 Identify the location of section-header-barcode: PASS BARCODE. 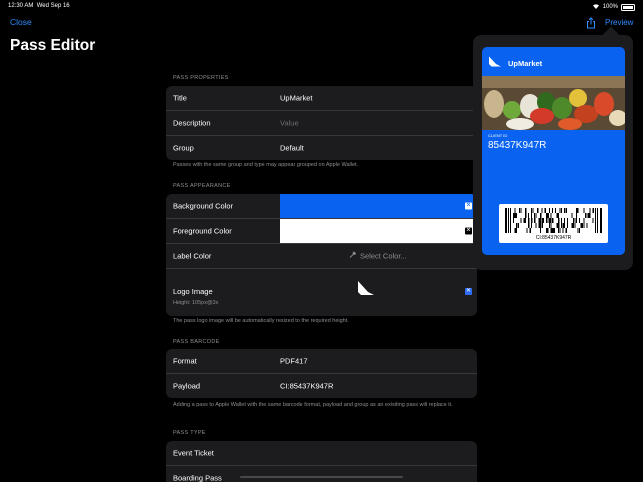
(196, 342).